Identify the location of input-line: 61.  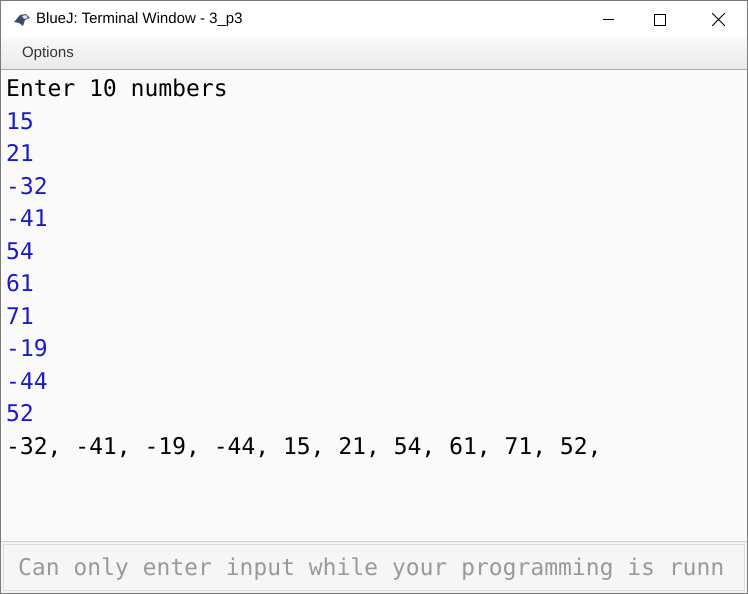
(20, 284).